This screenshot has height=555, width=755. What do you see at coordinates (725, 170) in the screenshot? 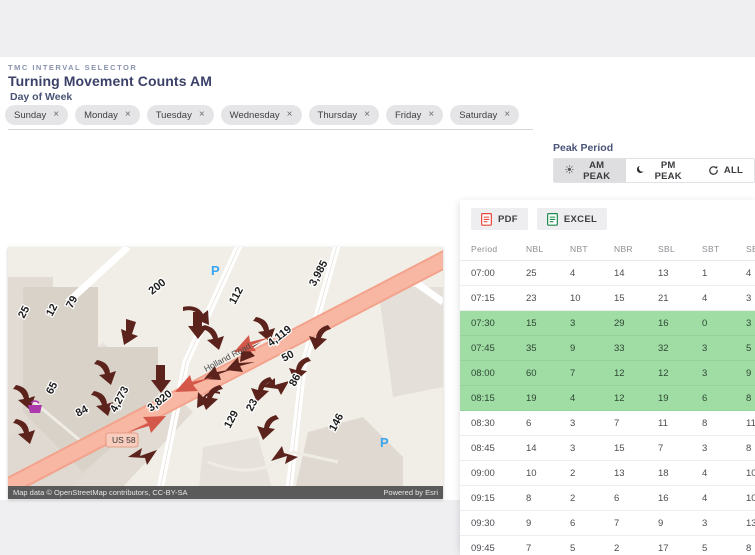
I see `peak-period-all-button: ALL` at bounding box center [725, 170].